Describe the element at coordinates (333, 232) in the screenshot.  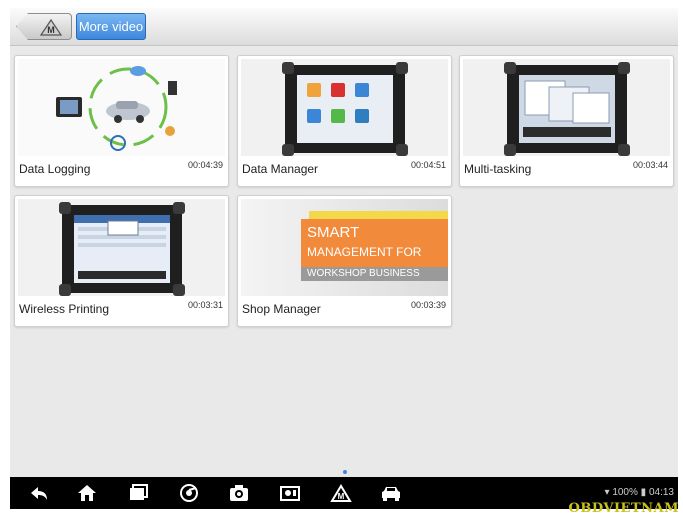
I see `banner-line-1: SMART` at that location.